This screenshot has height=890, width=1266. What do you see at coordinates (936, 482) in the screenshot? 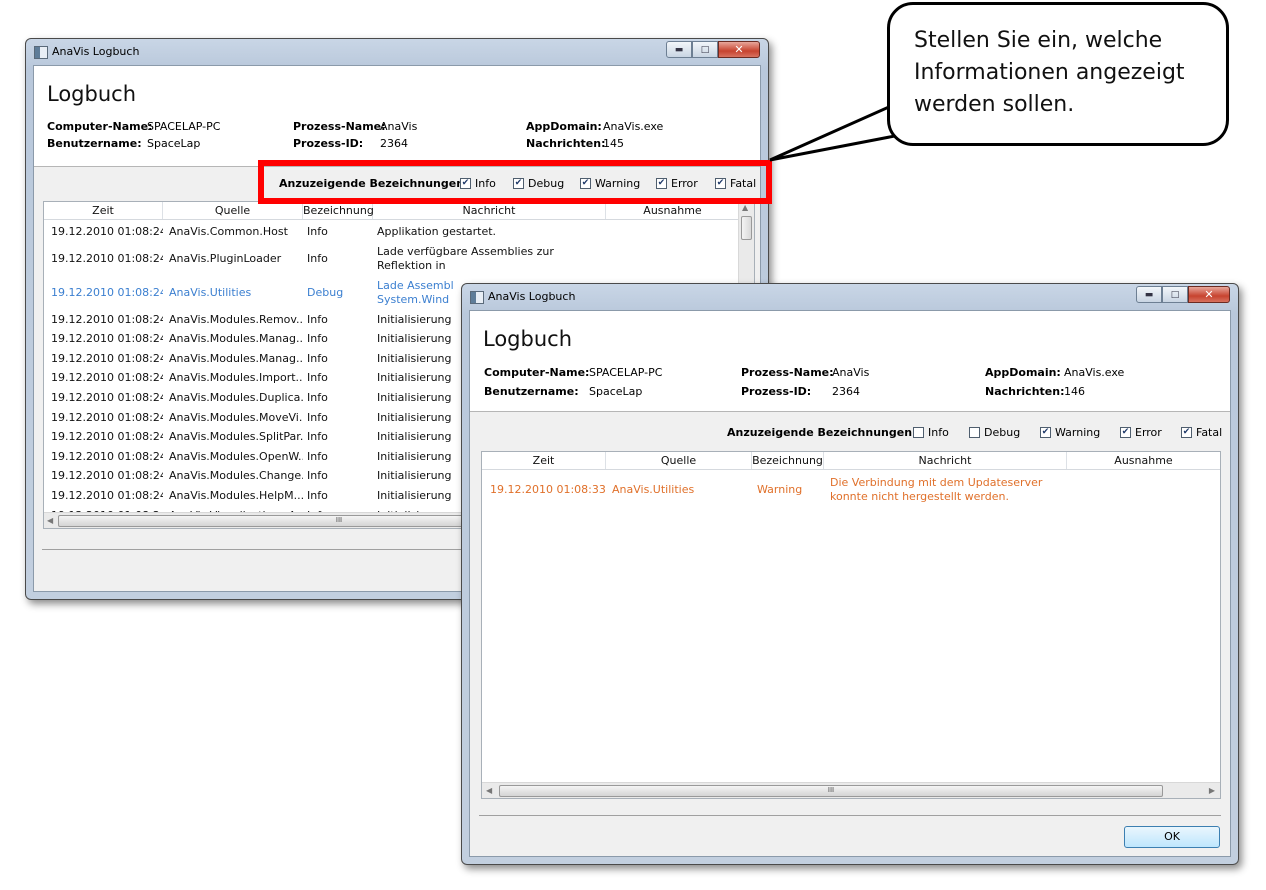
I see `message-line: Die Verbindung mit dem Updateserver` at bounding box center [936, 482].